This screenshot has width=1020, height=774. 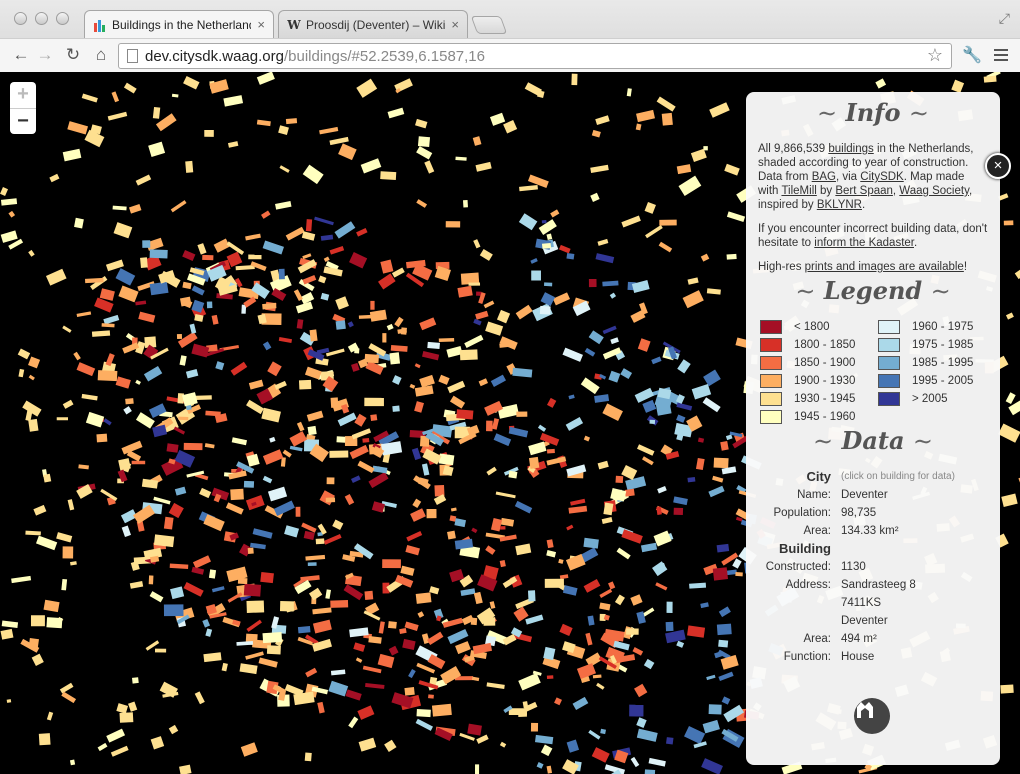 I want to click on menu-icon, so click(x=1001, y=56).